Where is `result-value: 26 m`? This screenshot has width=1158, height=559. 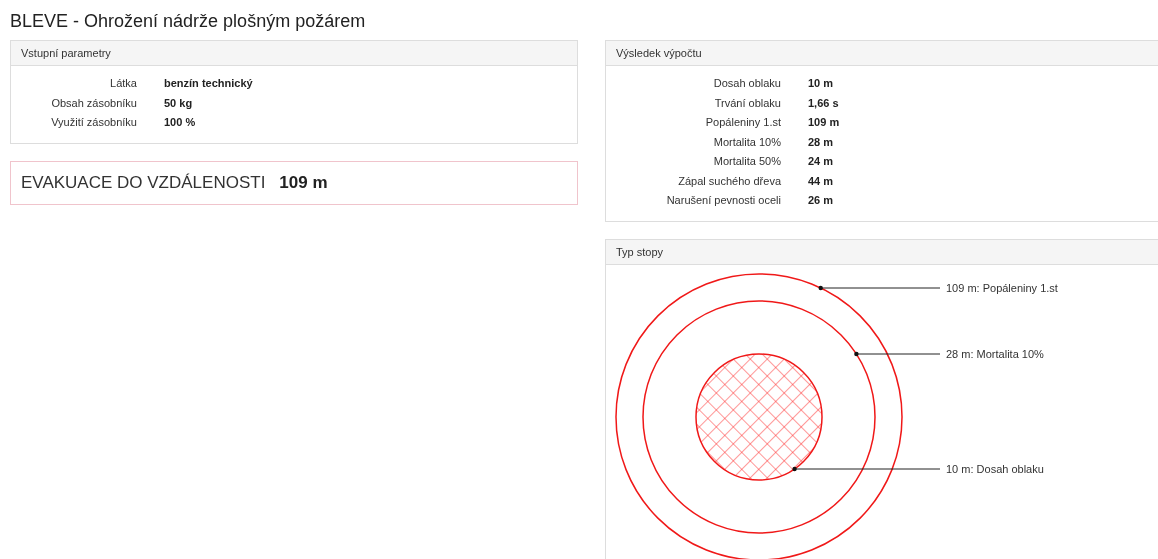
result-value: 26 m is located at coordinates (821, 200).